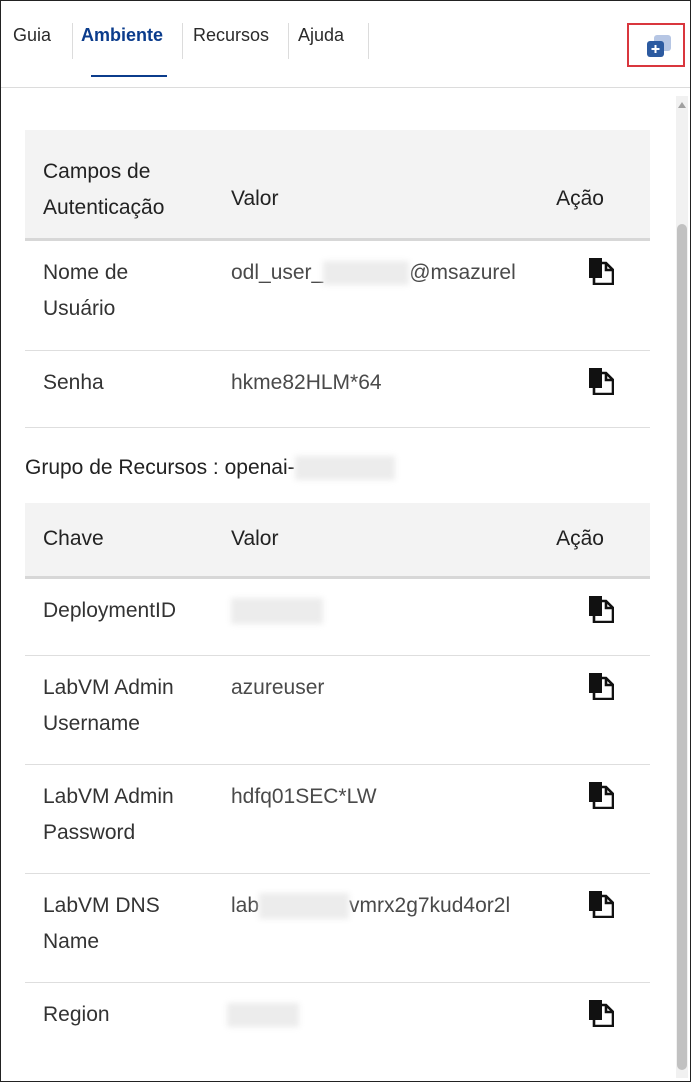  What do you see at coordinates (682, 105) in the screenshot?
I see `scroll-up-arrow-icon` at bounding box center [682, 105].